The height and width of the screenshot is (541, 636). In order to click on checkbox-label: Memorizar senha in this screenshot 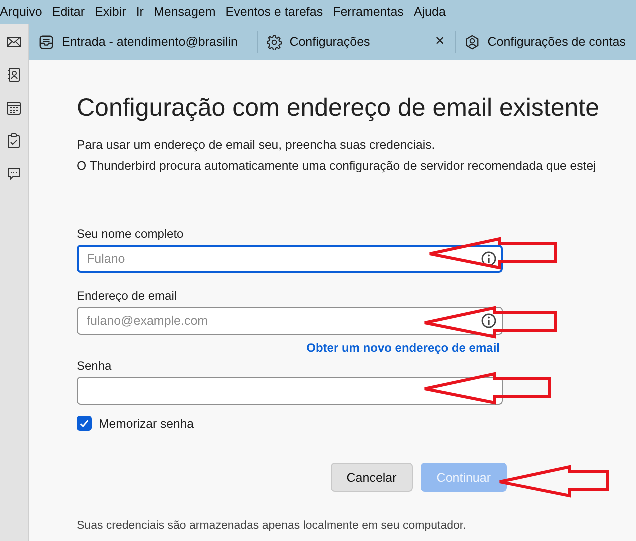, I will do `click(146, 423)`.